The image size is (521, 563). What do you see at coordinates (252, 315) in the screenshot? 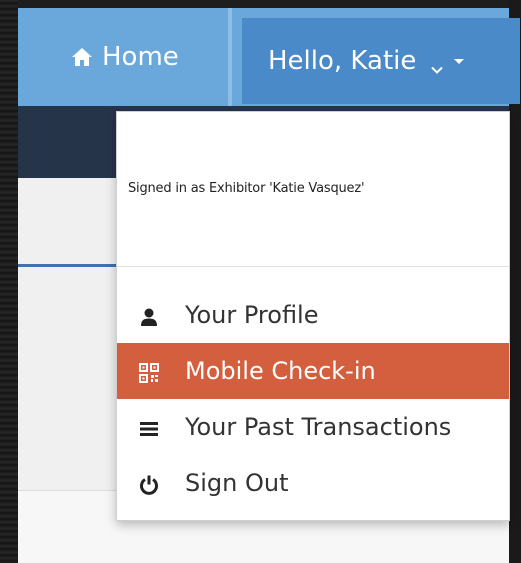
I see `menu-item-label: Your Profile` at bounding box center [252, 315].